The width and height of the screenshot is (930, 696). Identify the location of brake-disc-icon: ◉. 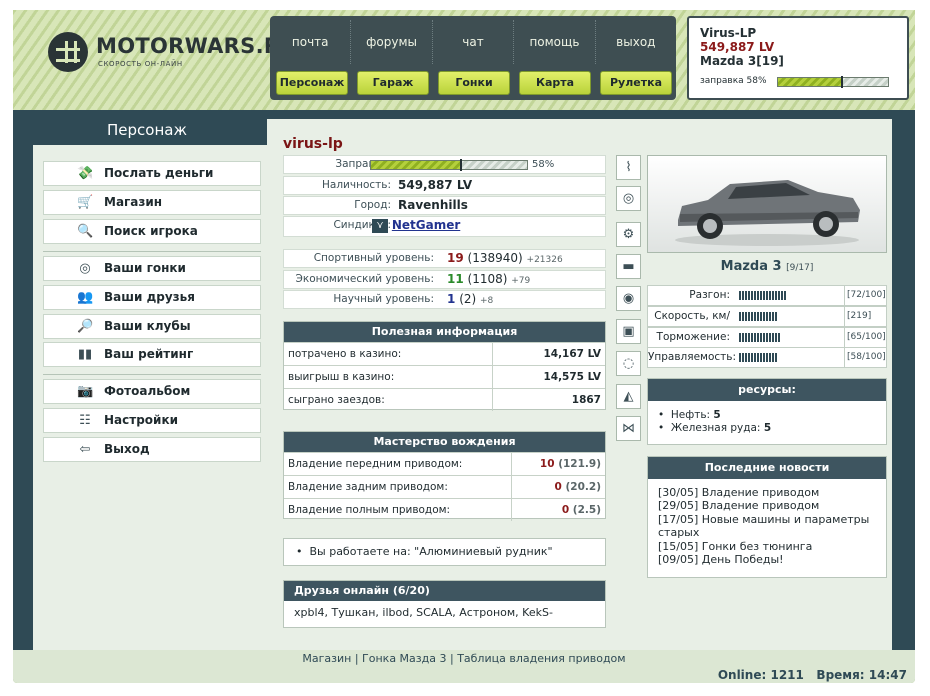
(628, 298).